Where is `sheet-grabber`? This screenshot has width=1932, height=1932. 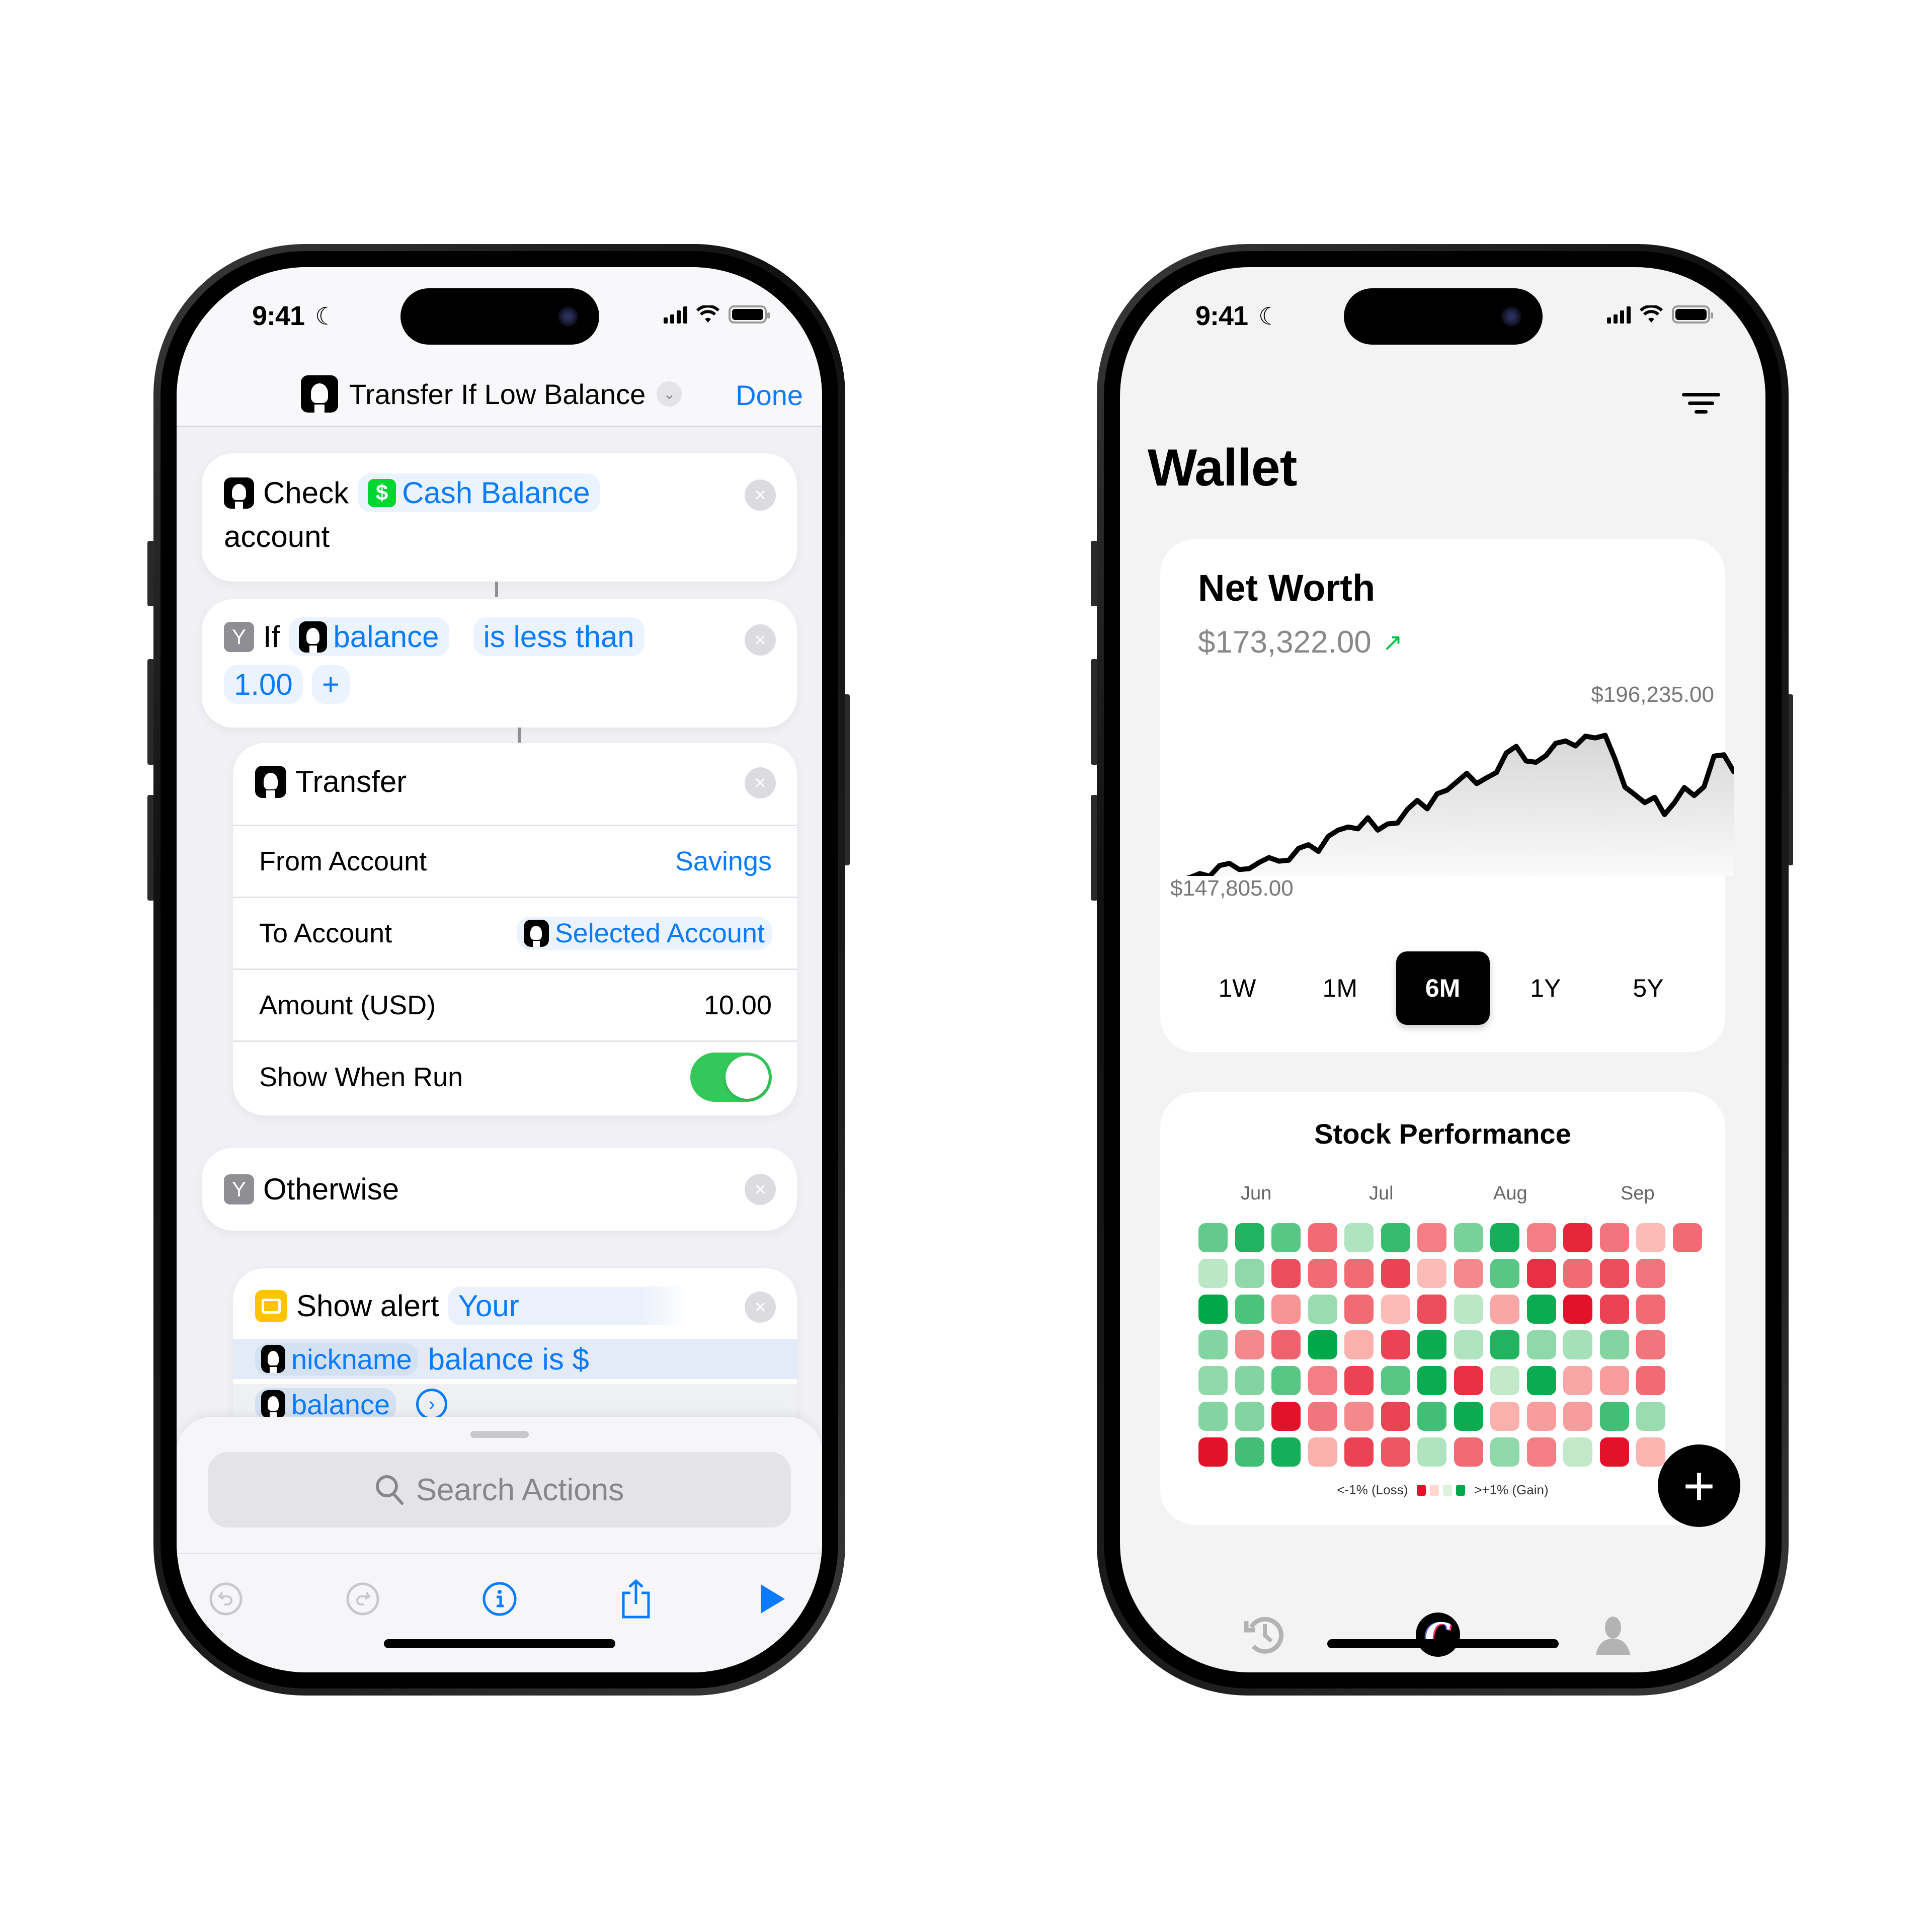 sheet-grabber is located at coordinates (500, 1434).